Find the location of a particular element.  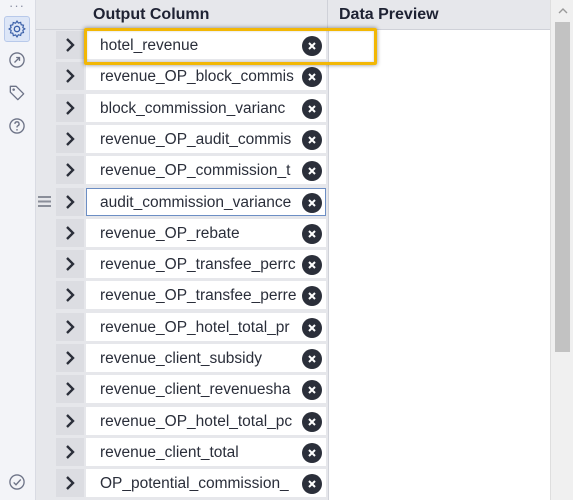

output-column-name: revenue_OP_hotel_total_pc is located at coordinates (196, 421).